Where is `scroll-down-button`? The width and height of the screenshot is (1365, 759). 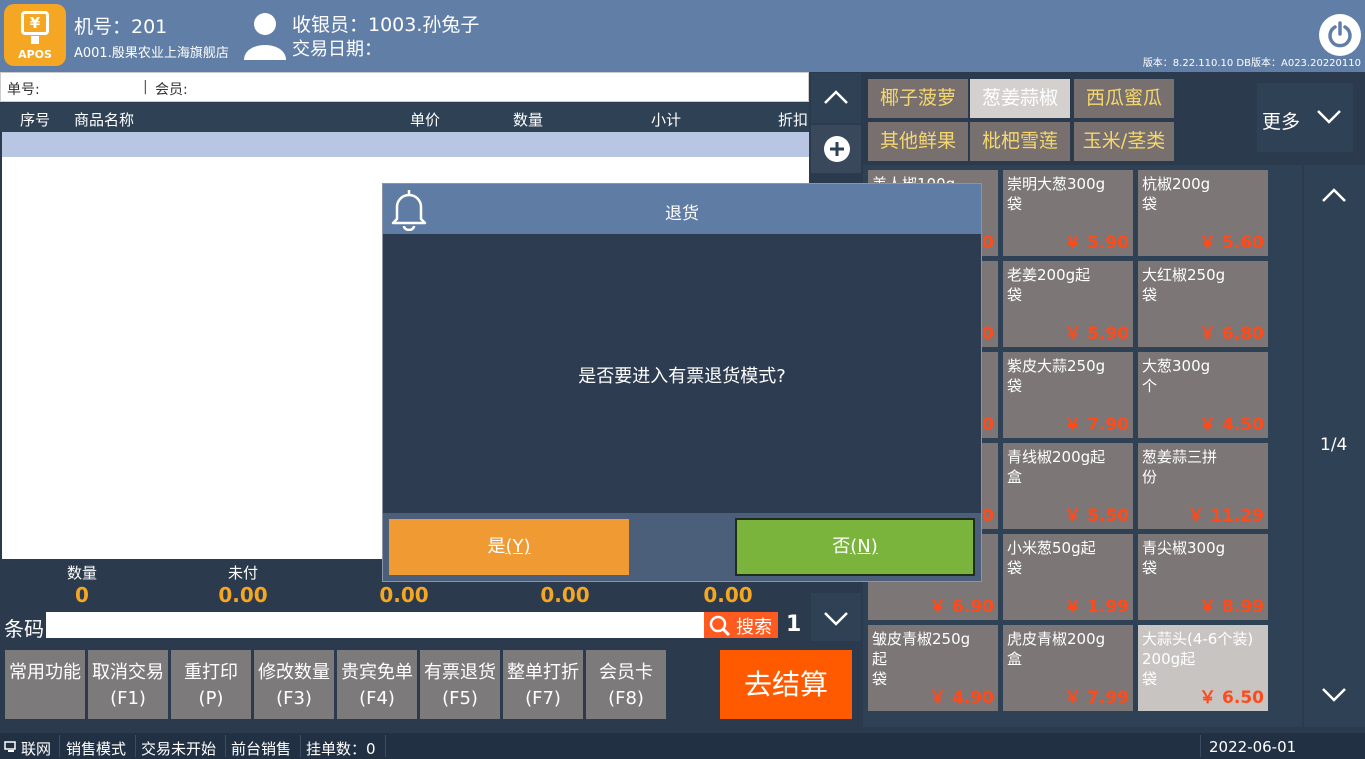
scroll-down-button is located at coordinates (836, 617).